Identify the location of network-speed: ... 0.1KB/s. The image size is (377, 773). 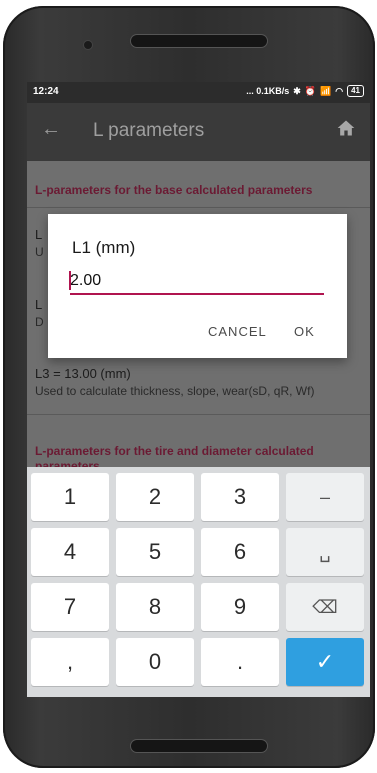
(268, 91).